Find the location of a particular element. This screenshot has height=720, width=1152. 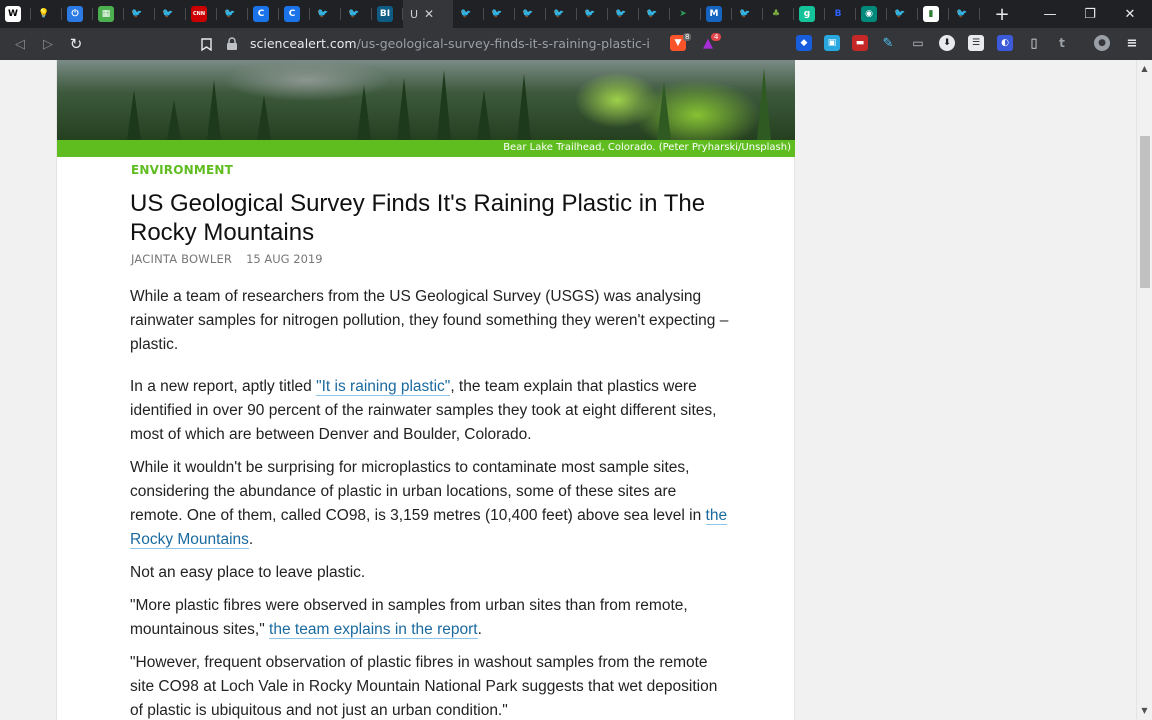

browser-tab: CNN is located at coordinates (201, 14).